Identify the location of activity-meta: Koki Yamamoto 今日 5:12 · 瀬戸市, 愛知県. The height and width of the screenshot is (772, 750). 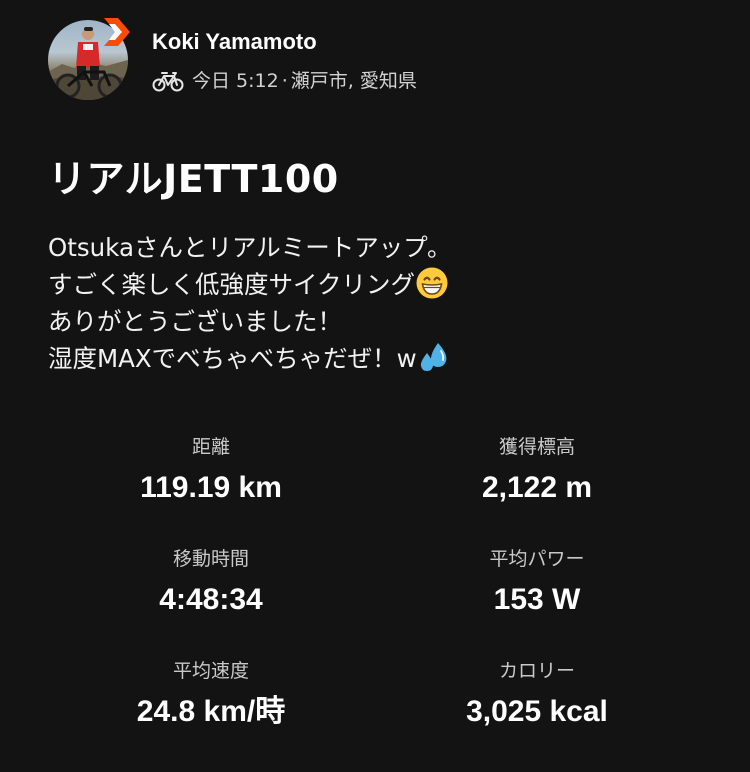
(284, 55).